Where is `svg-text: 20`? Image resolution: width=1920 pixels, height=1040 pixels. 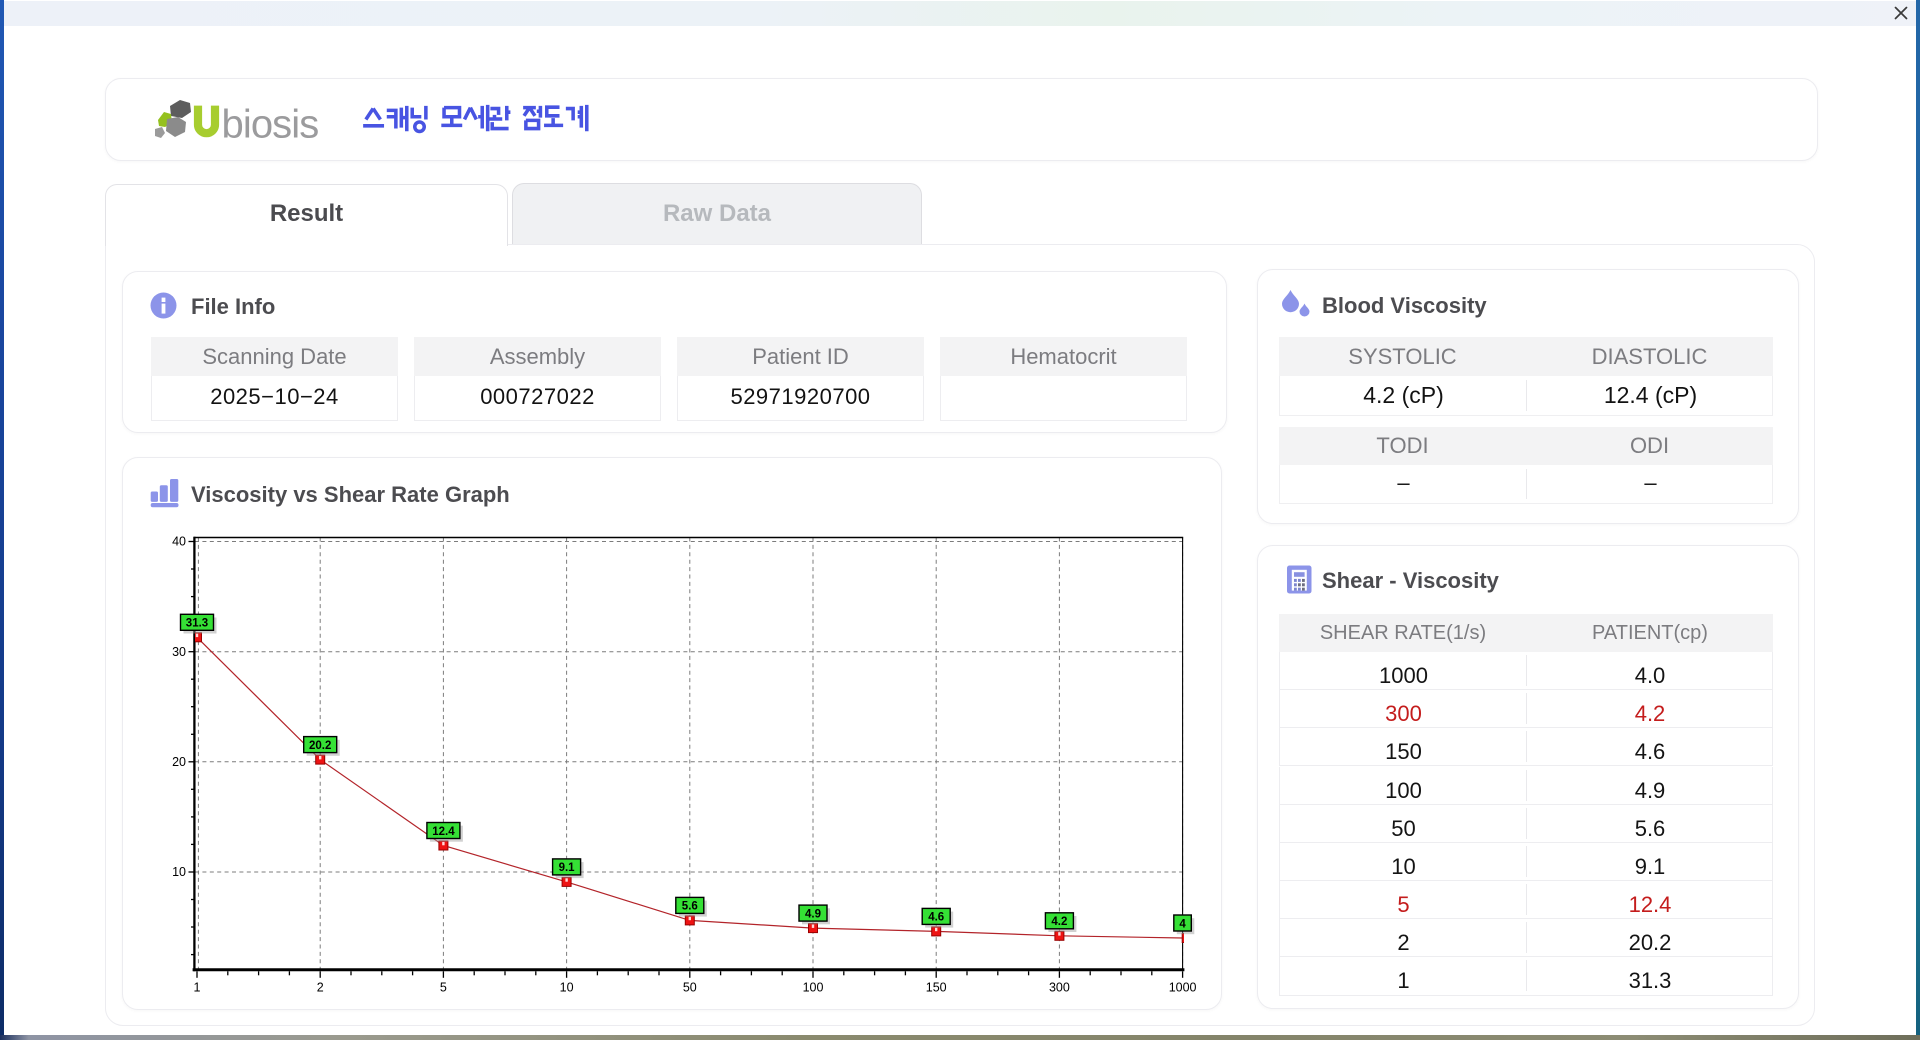 svg-text: 20 is located at coordinates (179, 762).